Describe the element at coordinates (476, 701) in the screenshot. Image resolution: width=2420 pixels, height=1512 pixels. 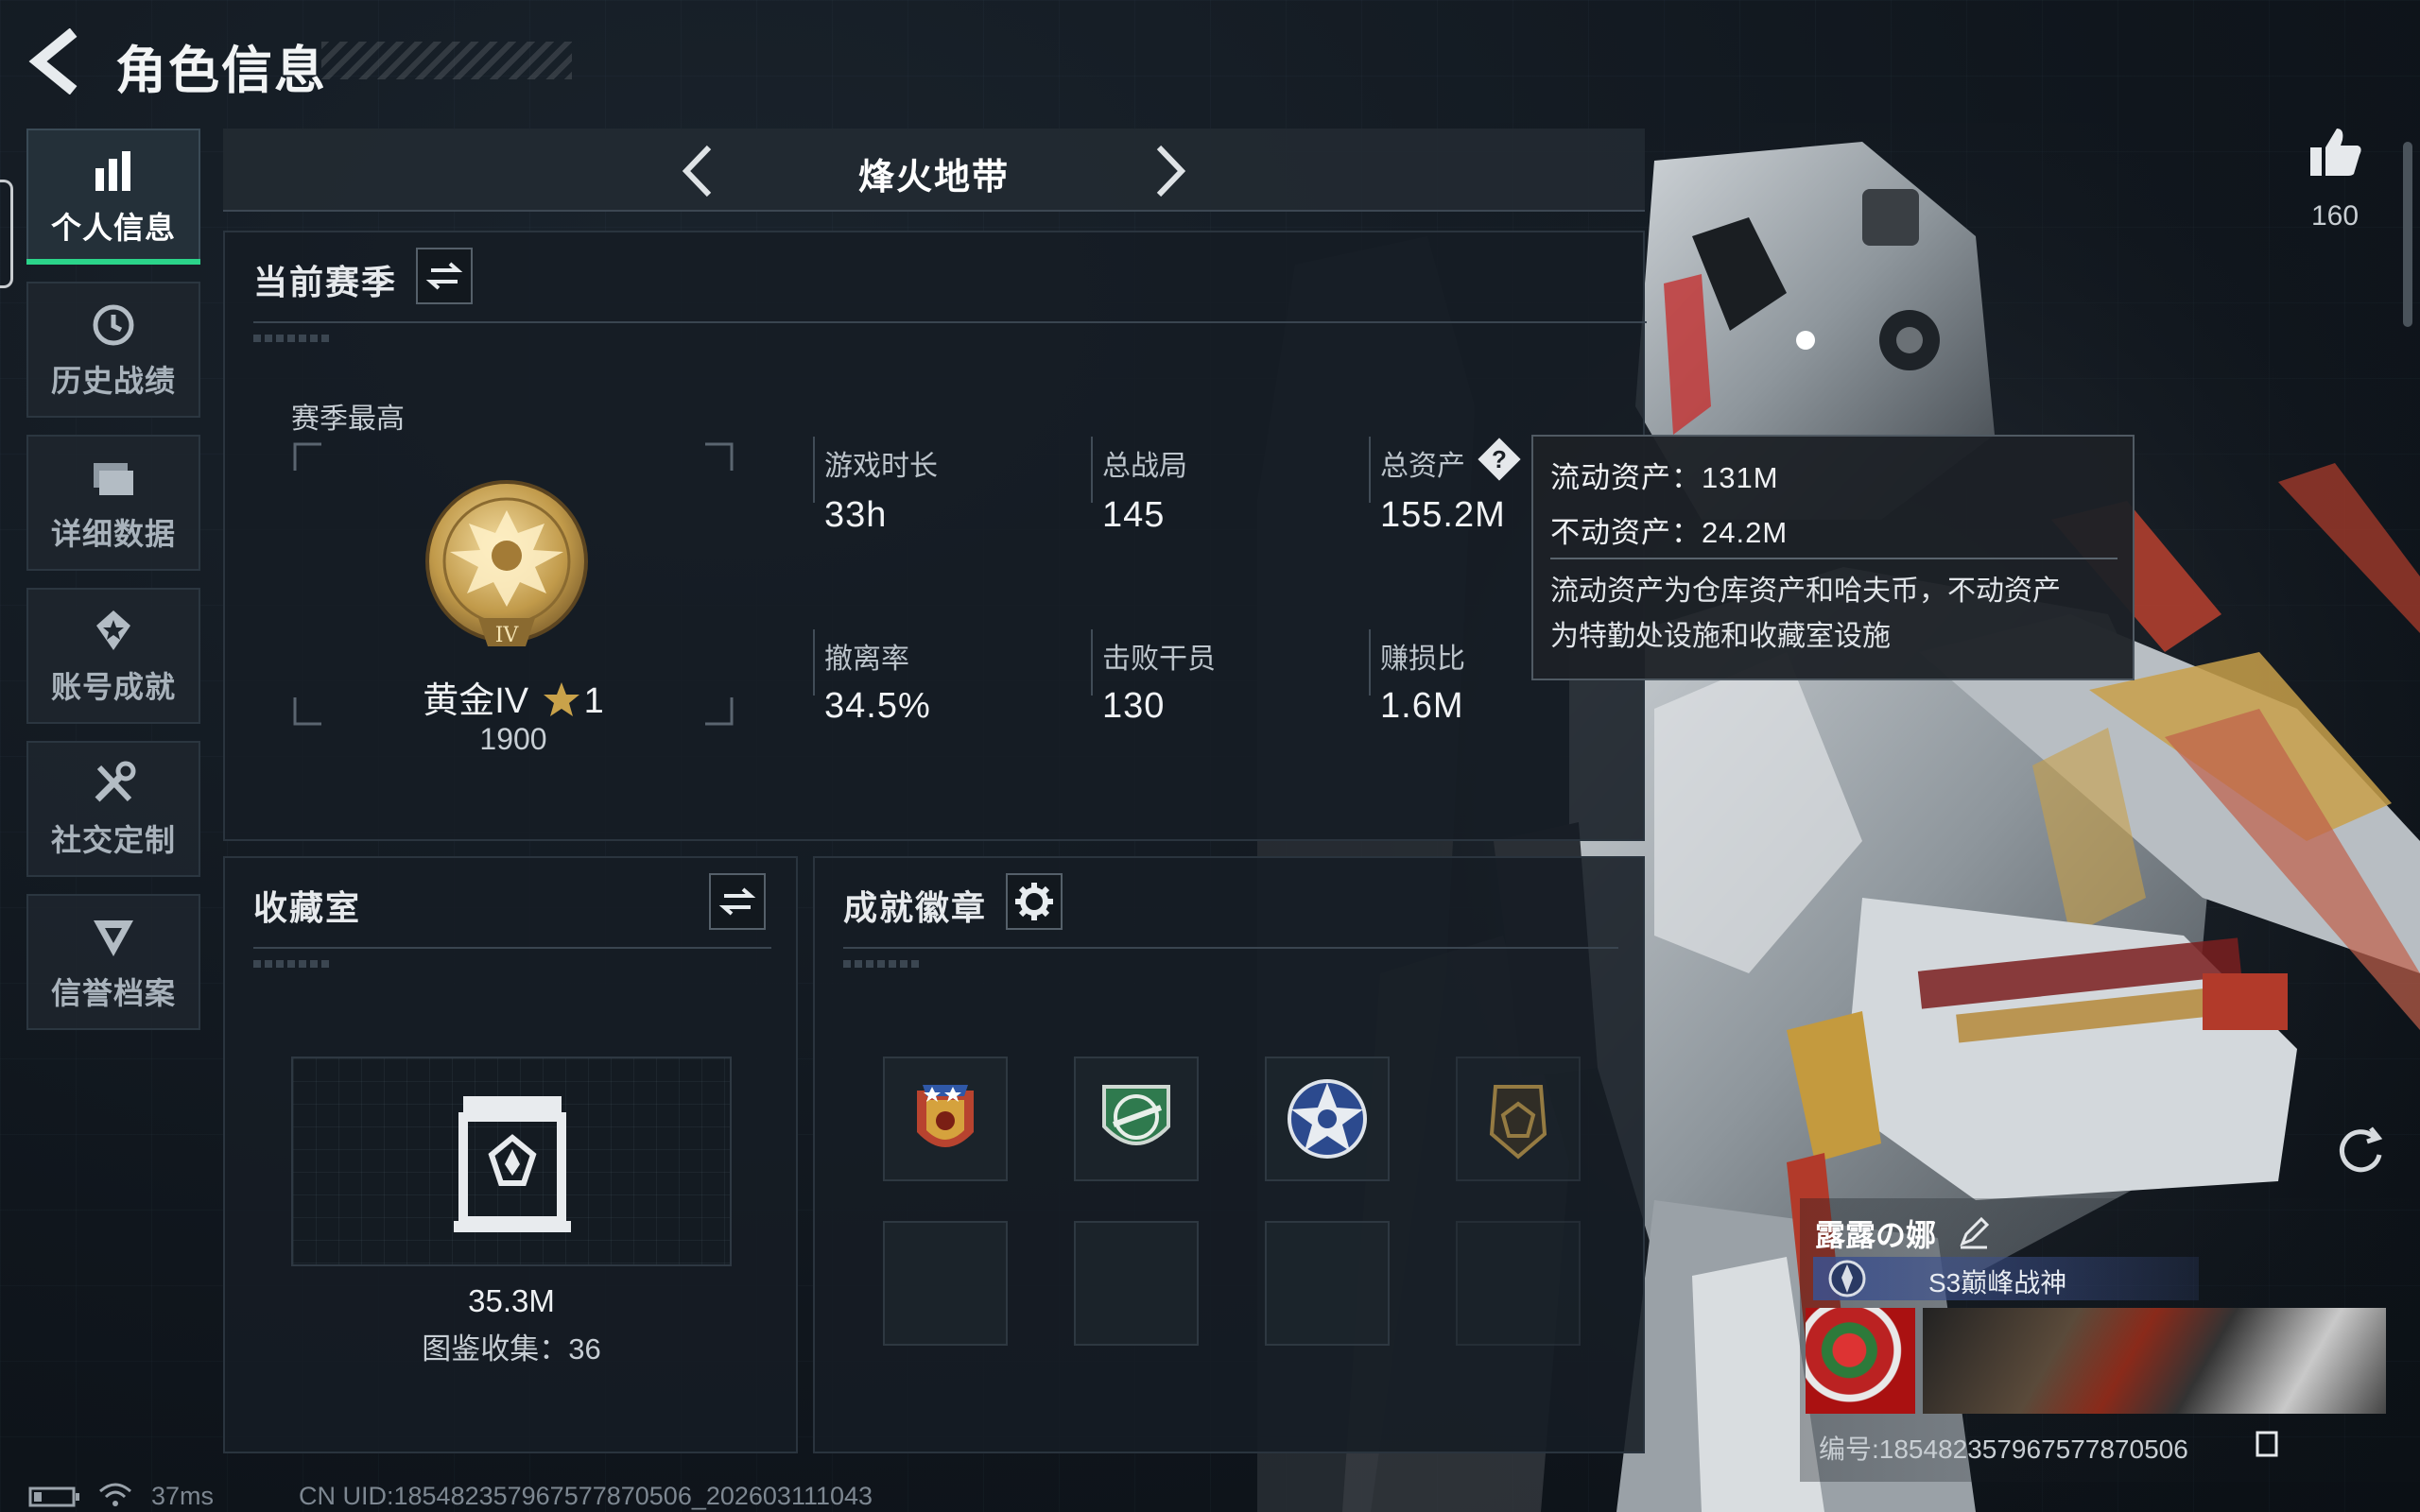
I see `rank-name: 黄金IV` at that location.